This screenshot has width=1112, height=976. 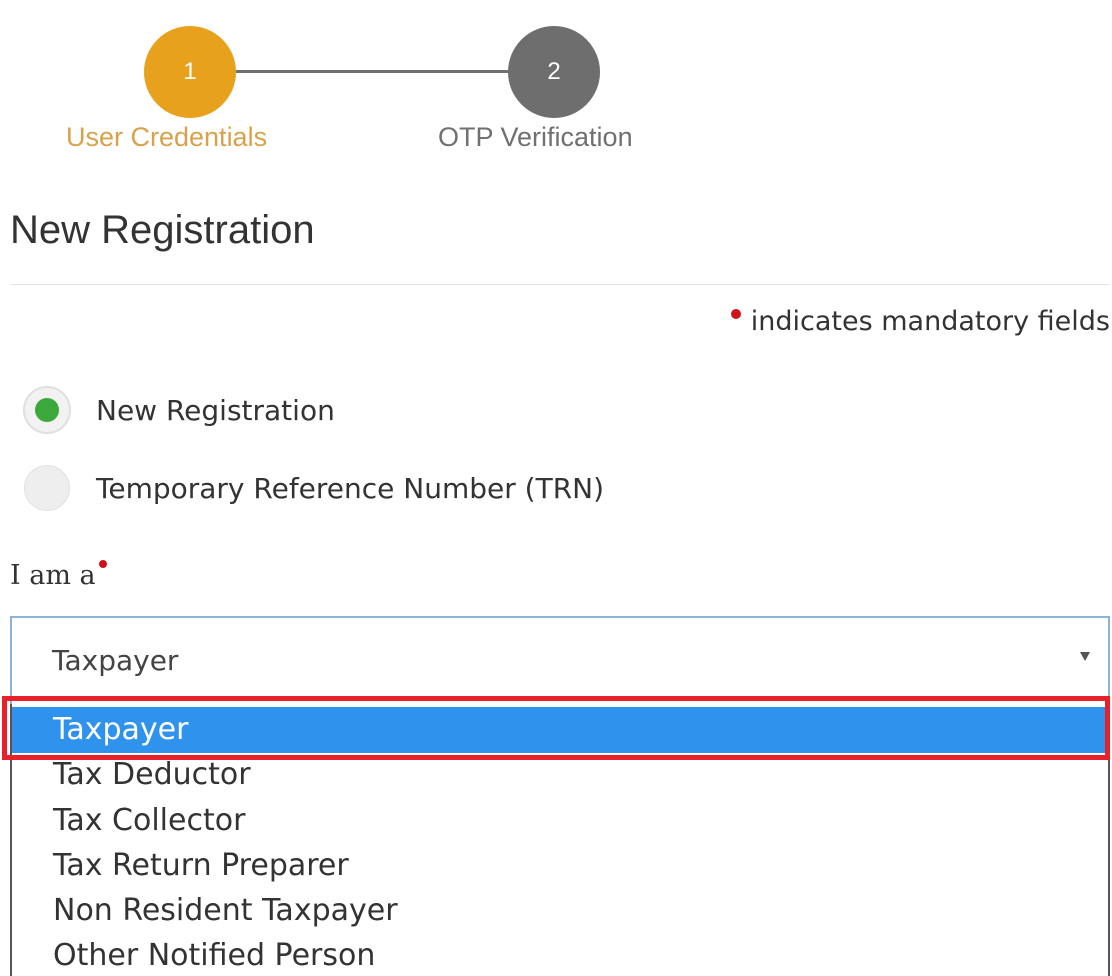 I want to click on stepper-connector-line, so click(x=374, y=71).